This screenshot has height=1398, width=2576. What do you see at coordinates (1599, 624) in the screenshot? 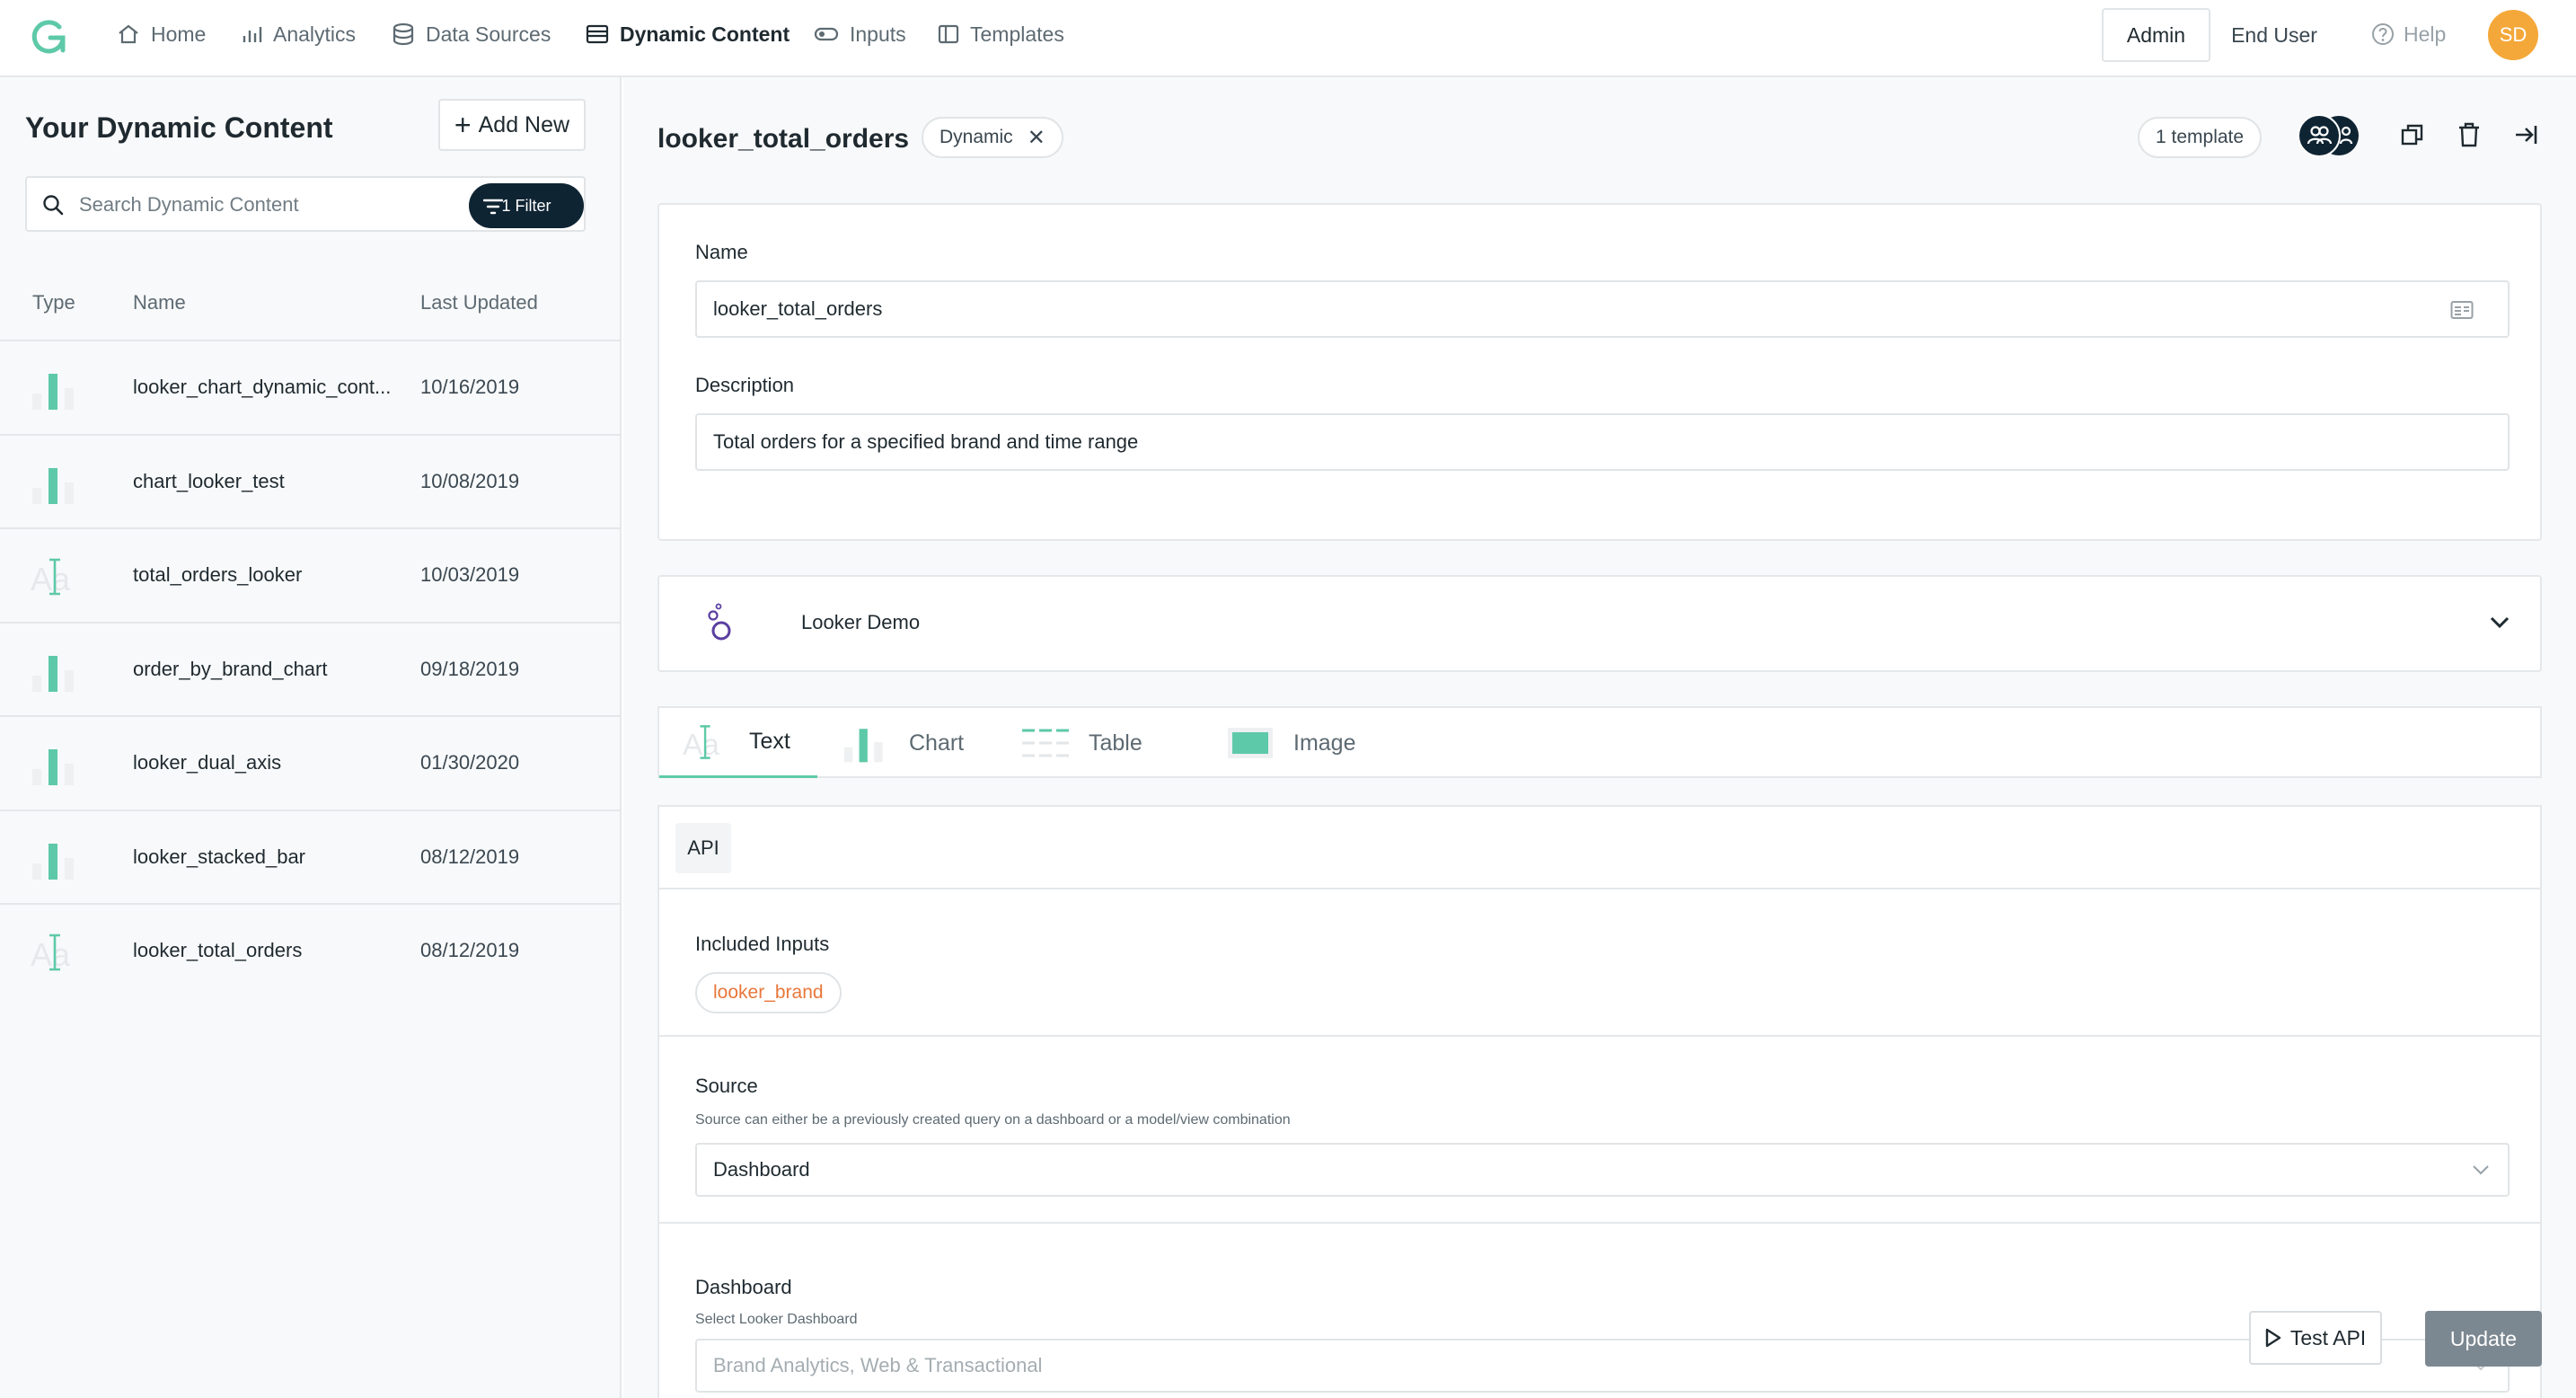
I see `data-source-card: Looker Demo` at bounding box center [1599, 624].